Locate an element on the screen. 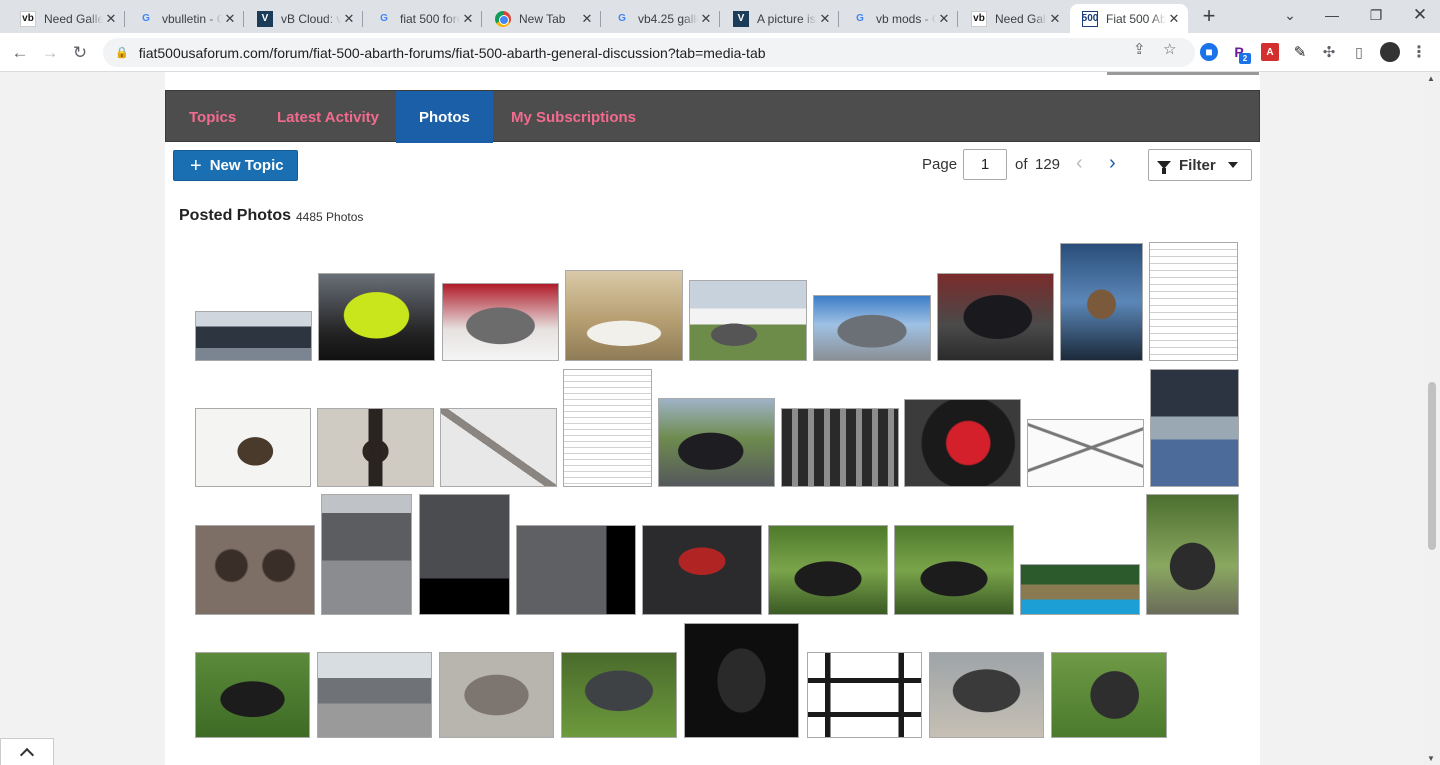 The height and width of the screenshot is (765, 1440). scroll-down-icon: ▼ is located at coordinates (1431, 758).